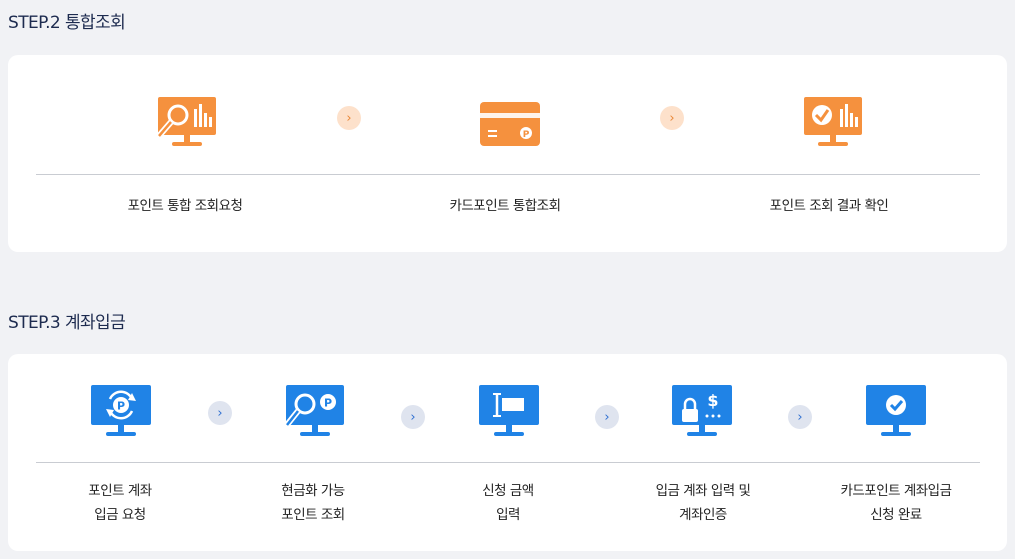 This screenshot has height=559, width=1015. Describe the element at coordinates (313, 503) in the screenshot. I see `step3-label-2: 현금화 가능 포인트 조회` at that location.